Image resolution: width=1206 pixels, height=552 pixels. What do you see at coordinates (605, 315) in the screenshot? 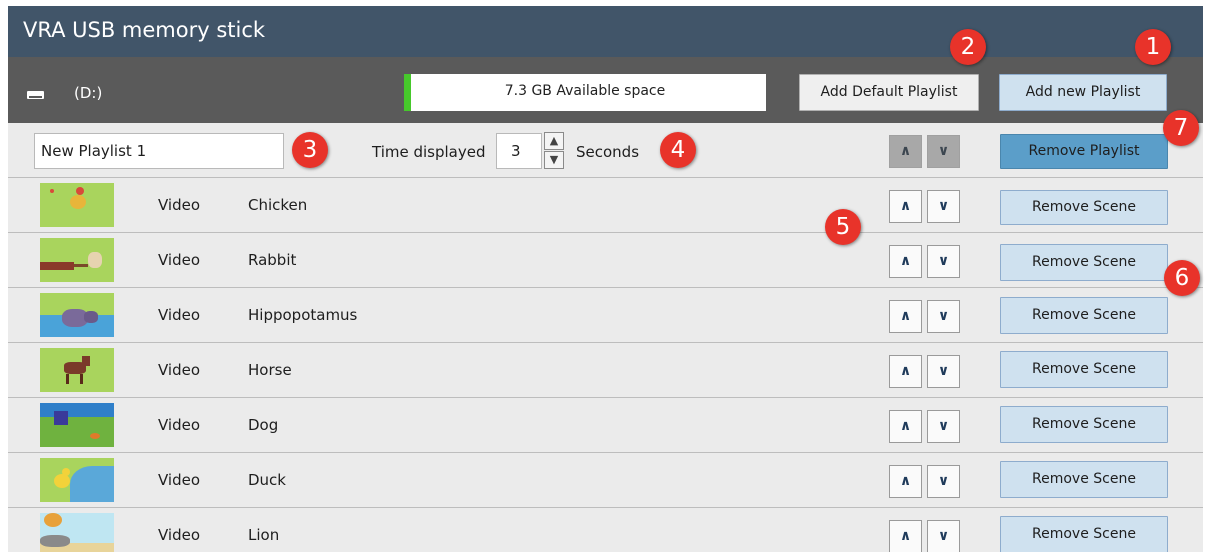
I see `scene-row: Video Hippopotamus ∧ ∨ Remove Scene` at bounding box center [605, 315].